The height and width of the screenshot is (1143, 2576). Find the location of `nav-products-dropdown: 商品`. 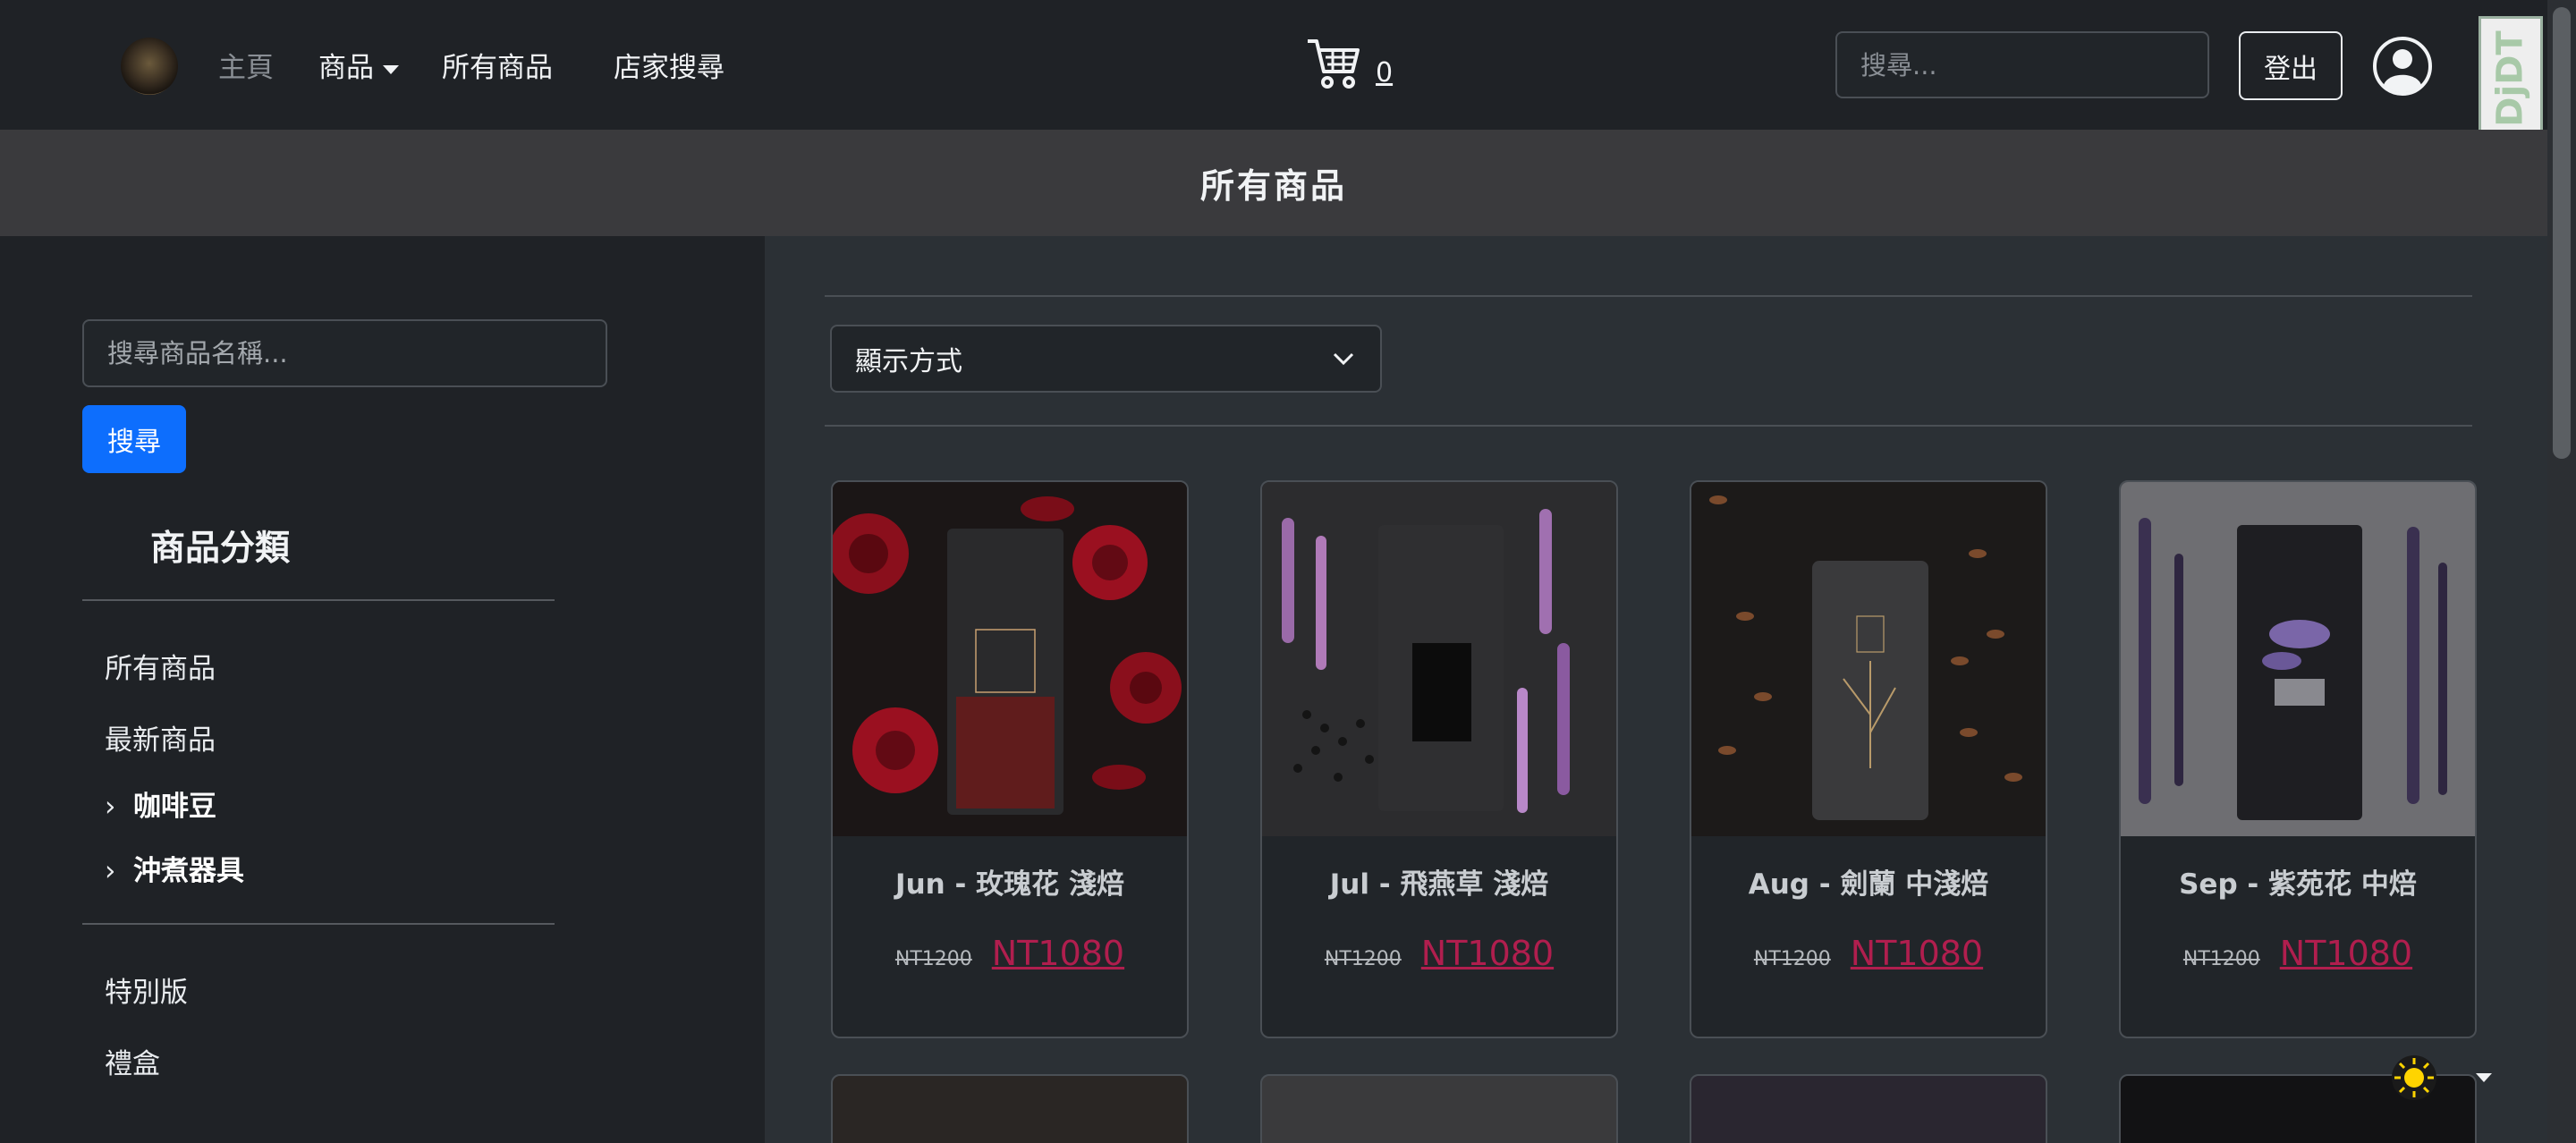

nav-products-dropdown: 商品 is located at coordinates (358, 65).